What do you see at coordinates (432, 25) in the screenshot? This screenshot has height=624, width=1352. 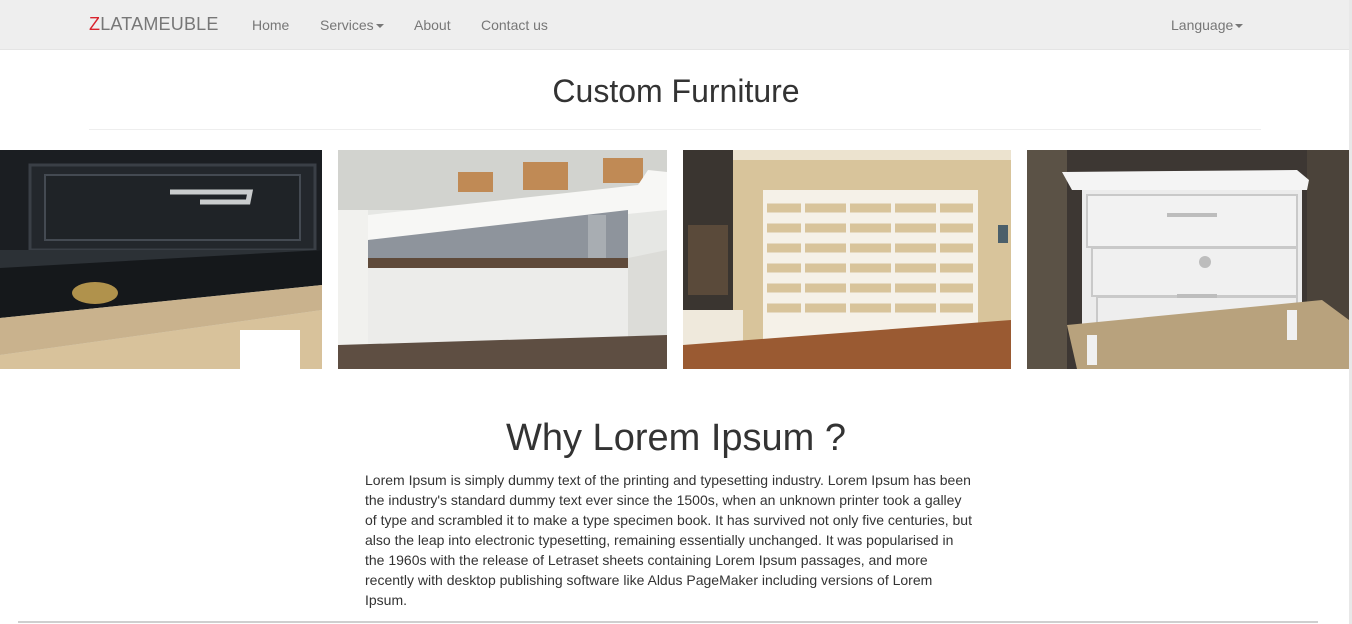 I see `nav-about-link: About` at bounding box center [432, 25].